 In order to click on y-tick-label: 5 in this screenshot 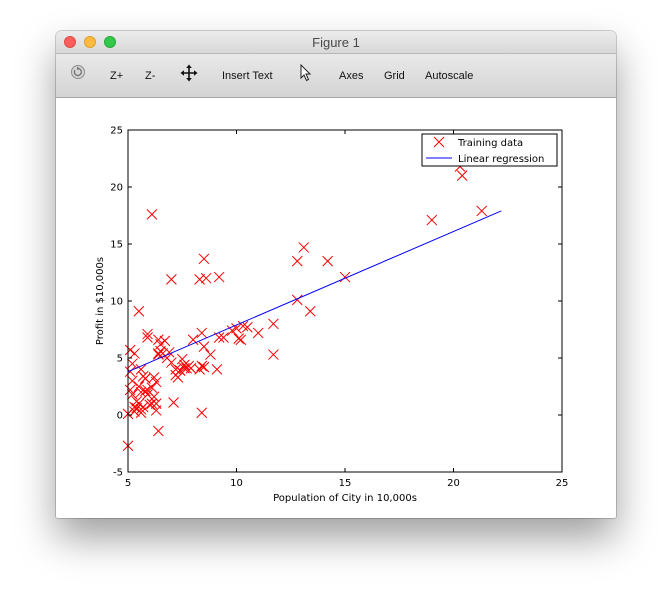, I will do `click(120, 359)`.